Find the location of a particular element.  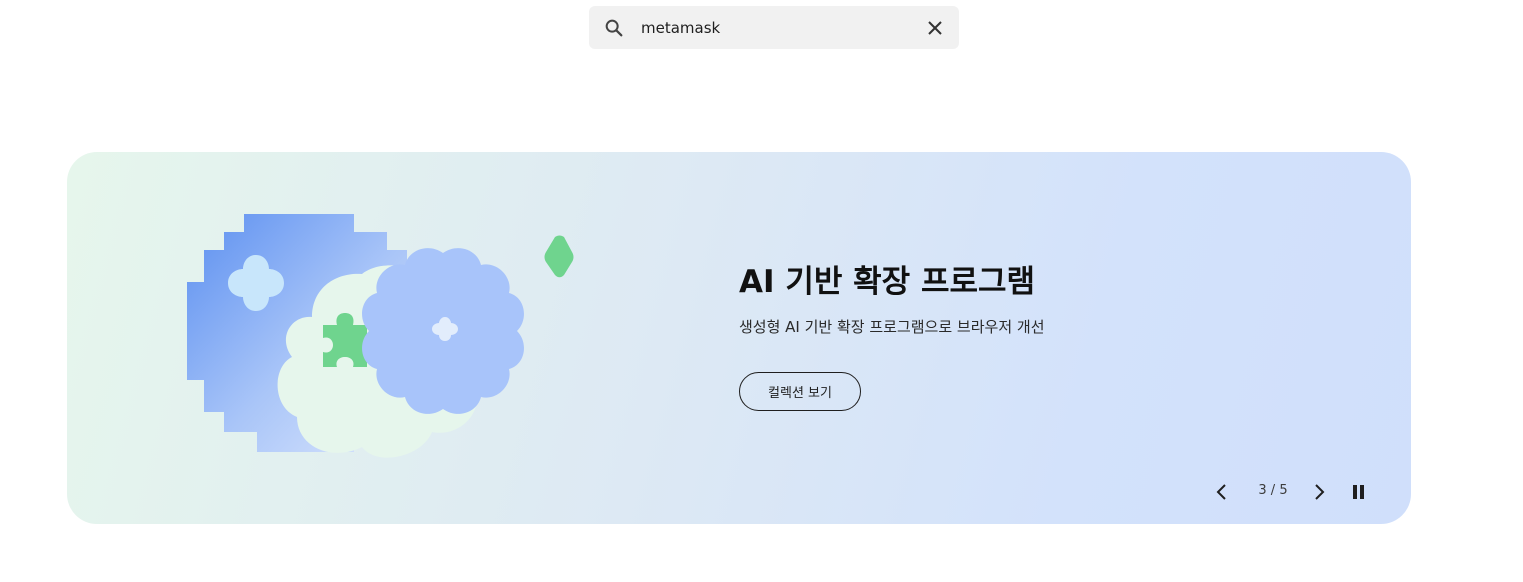

search-input is located at coordinates (776, 27).